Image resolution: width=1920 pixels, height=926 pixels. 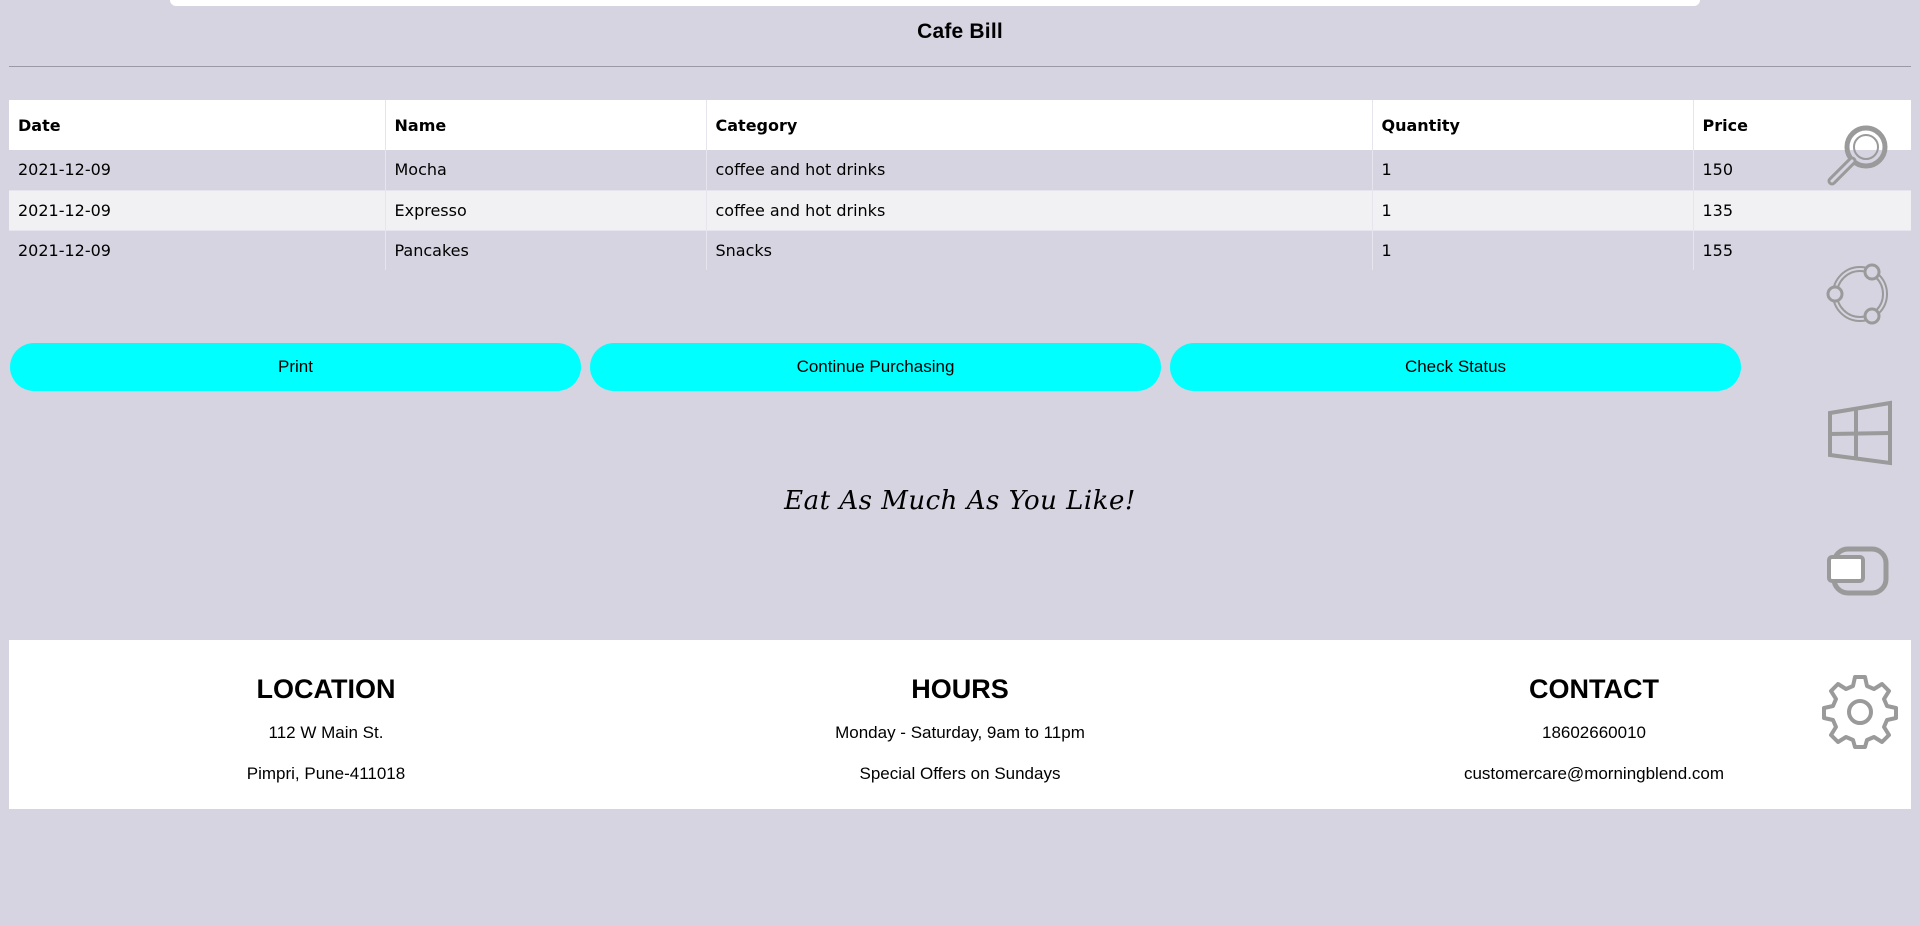 I want to click on hours-offers: Special Offers on Sundays, so click(x=960, y=773).